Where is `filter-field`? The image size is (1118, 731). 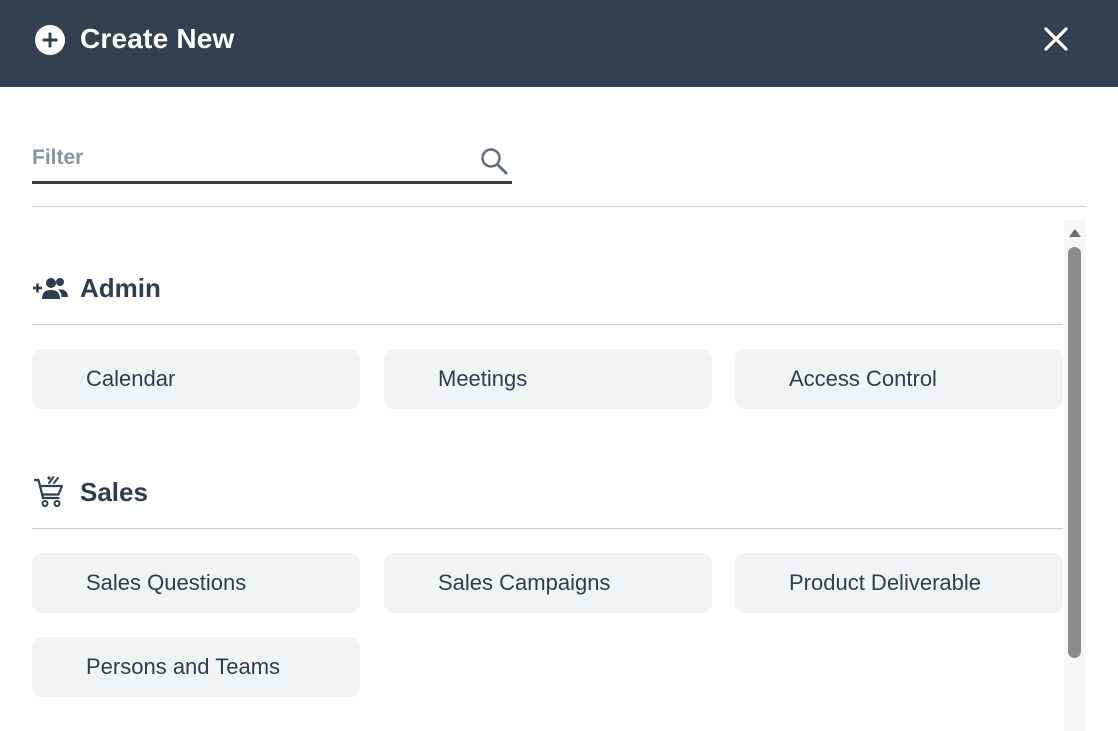
filter-field is located at coordinates (272, 160).